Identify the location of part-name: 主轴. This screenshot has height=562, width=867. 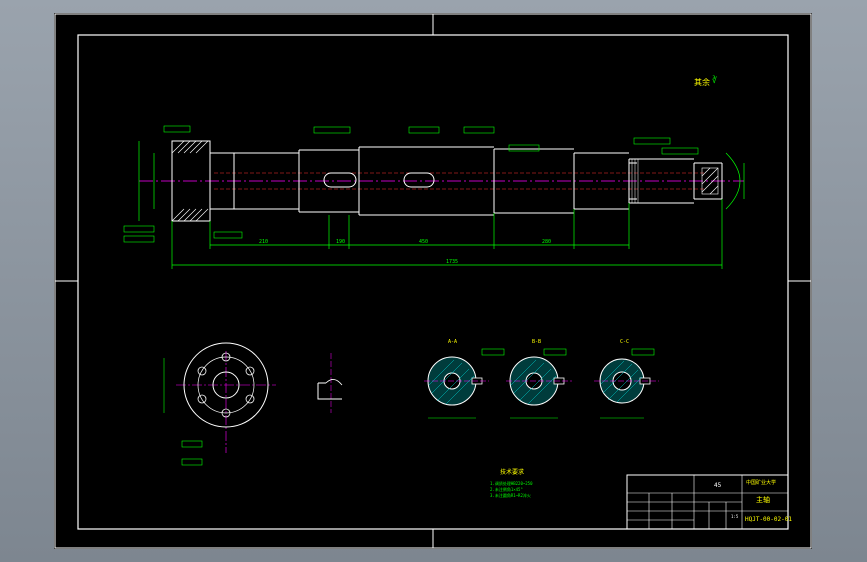
(763, 499).